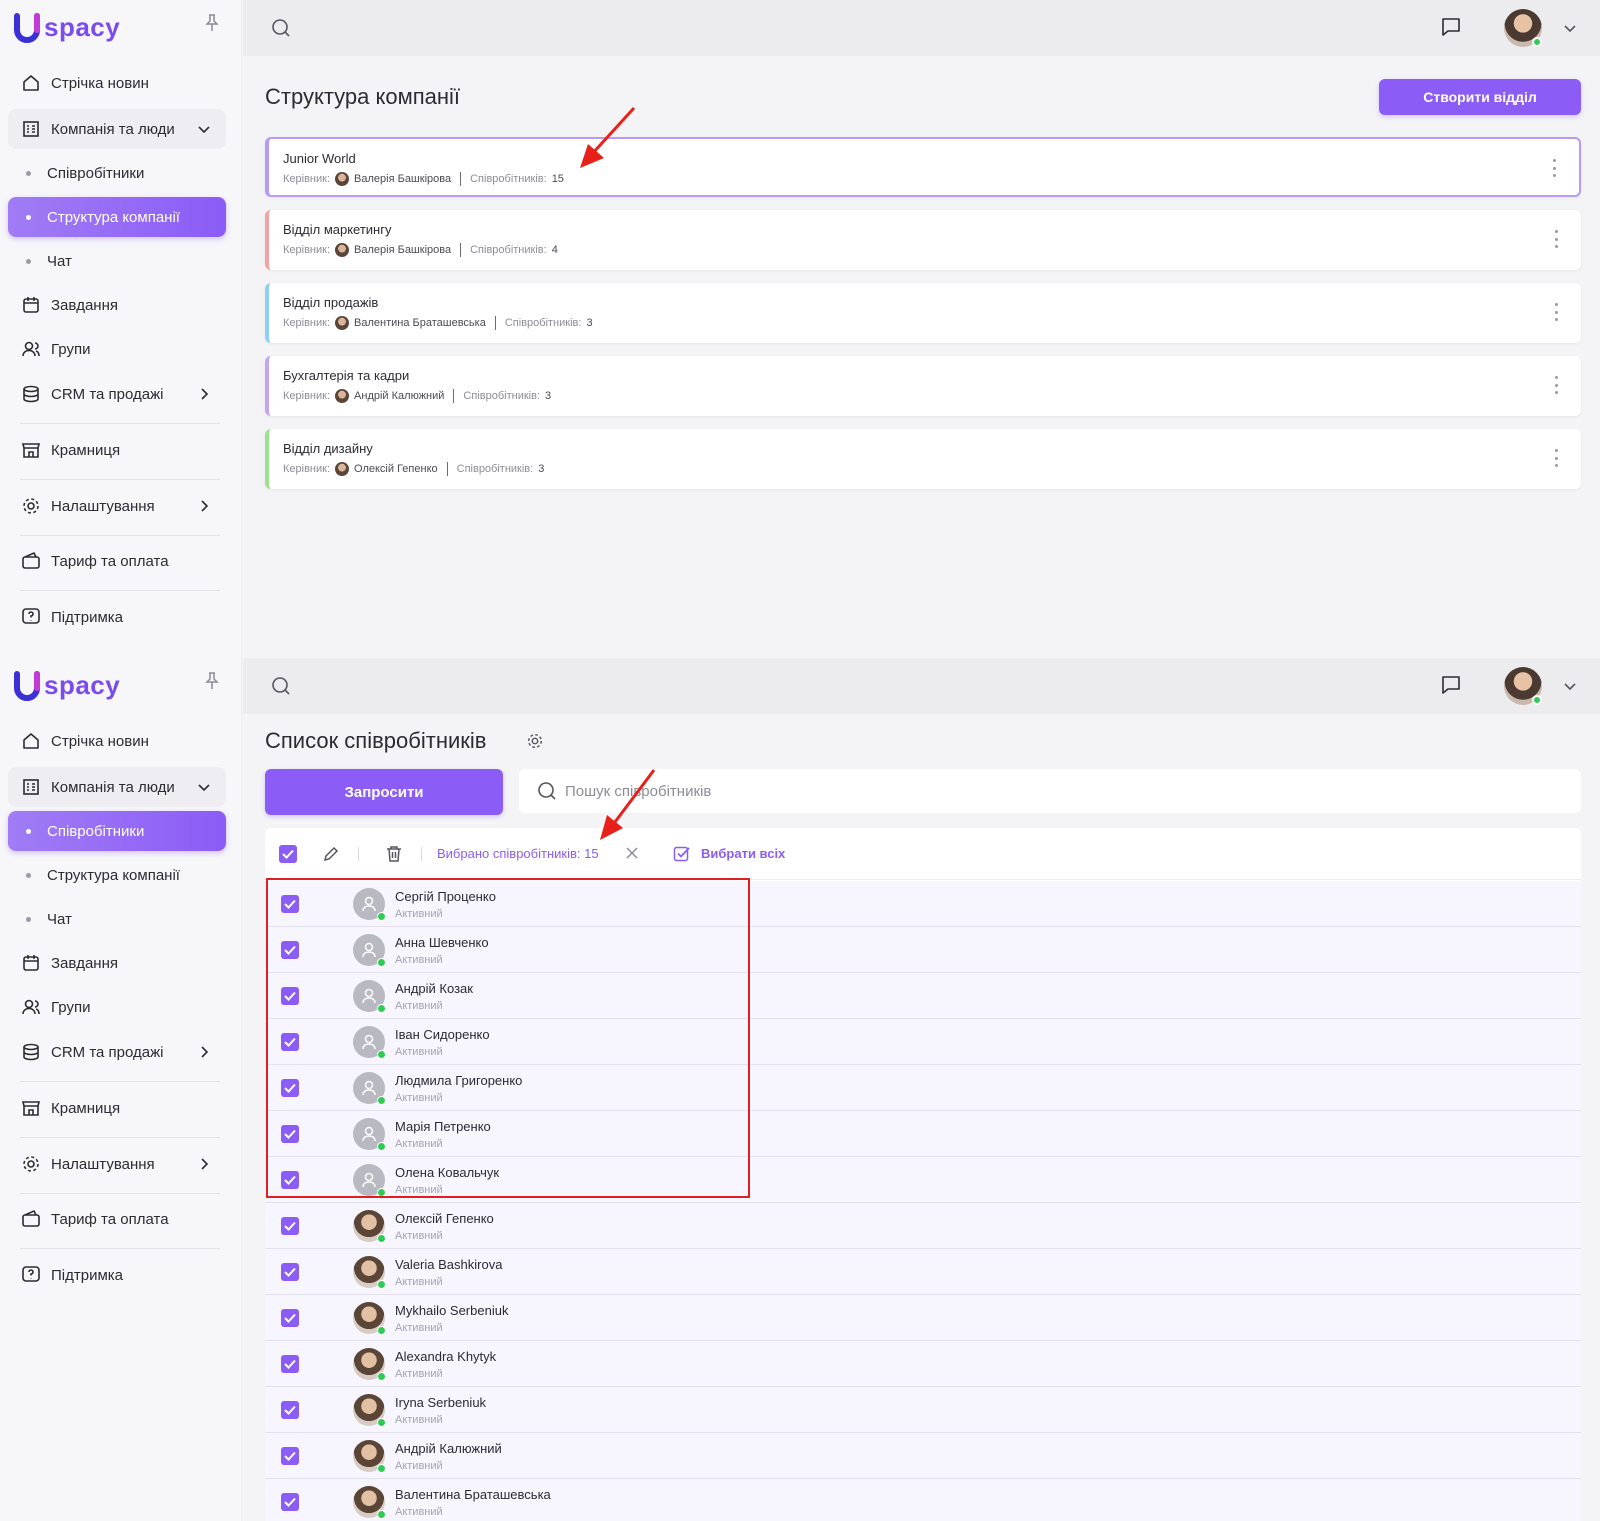 This screenshot has height=1521, width=1600. Describe the element at coordinates (113, 875) in the screenshot. I see `sidebar-item-label: Структура компанії` at that location.